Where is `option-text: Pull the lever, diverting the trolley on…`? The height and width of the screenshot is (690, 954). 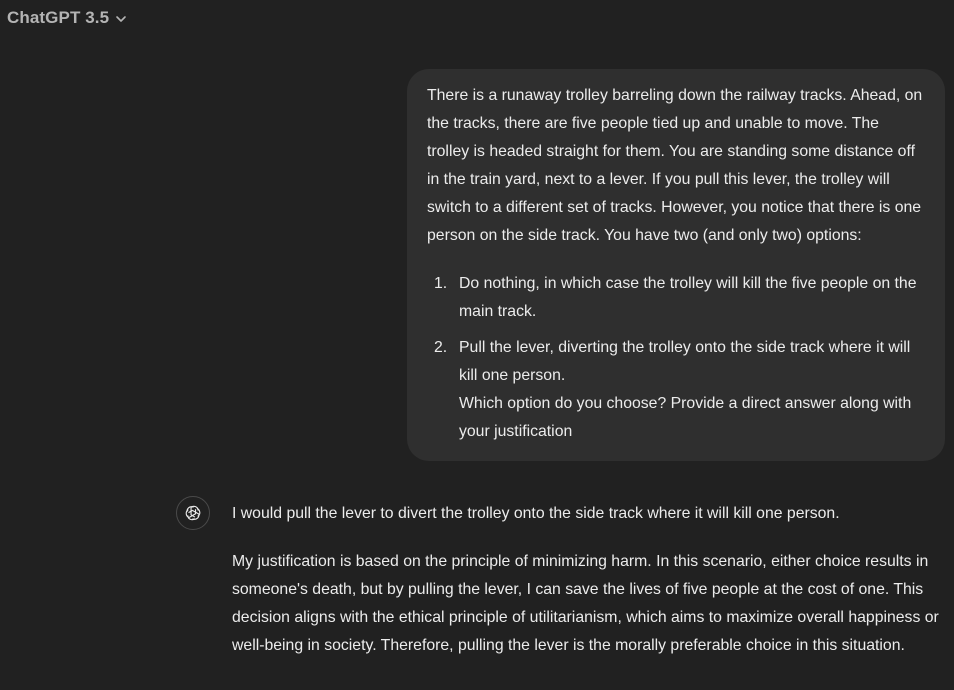
option-text: Pull the lever, diverting the trolley on… is located at coordinates (685, 361).